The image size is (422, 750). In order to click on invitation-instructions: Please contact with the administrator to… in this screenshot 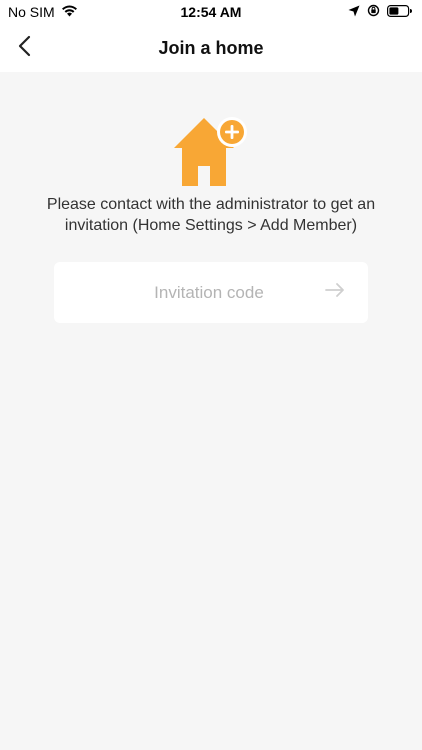, I will do `click(211, 215)`.